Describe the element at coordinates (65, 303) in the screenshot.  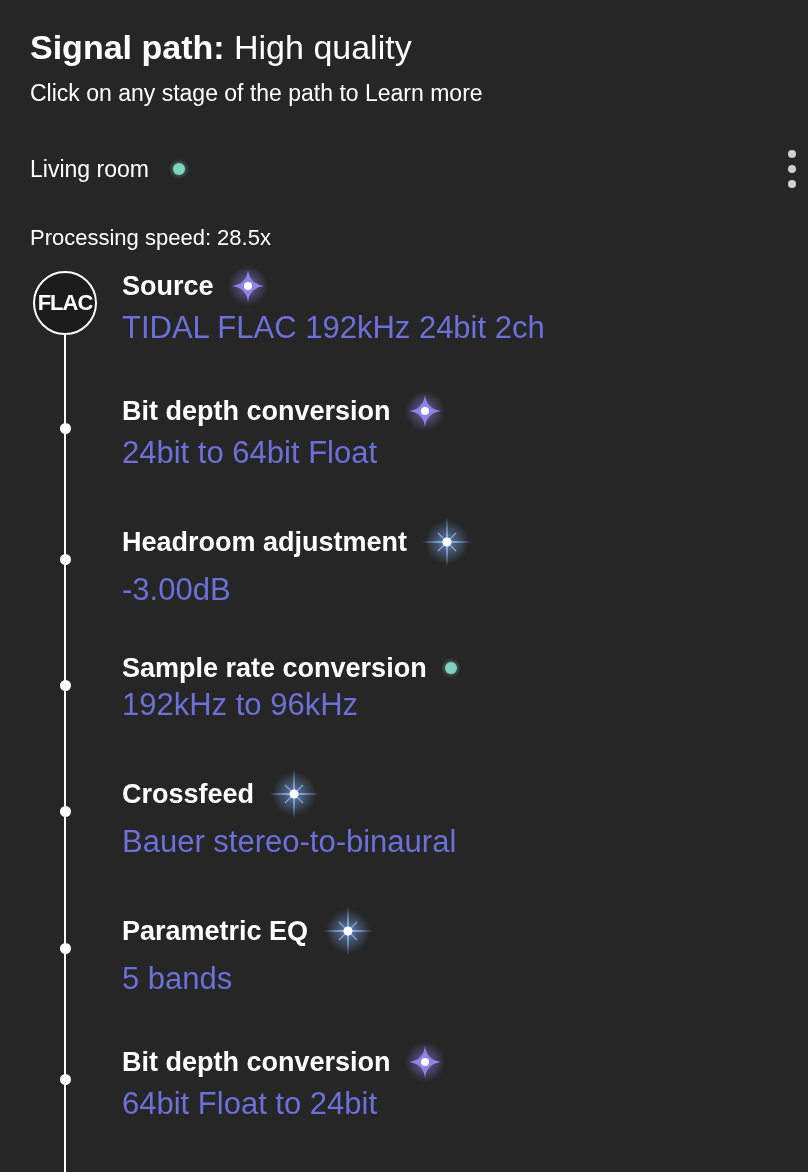
I see `format-badge: FLAC` at that location.